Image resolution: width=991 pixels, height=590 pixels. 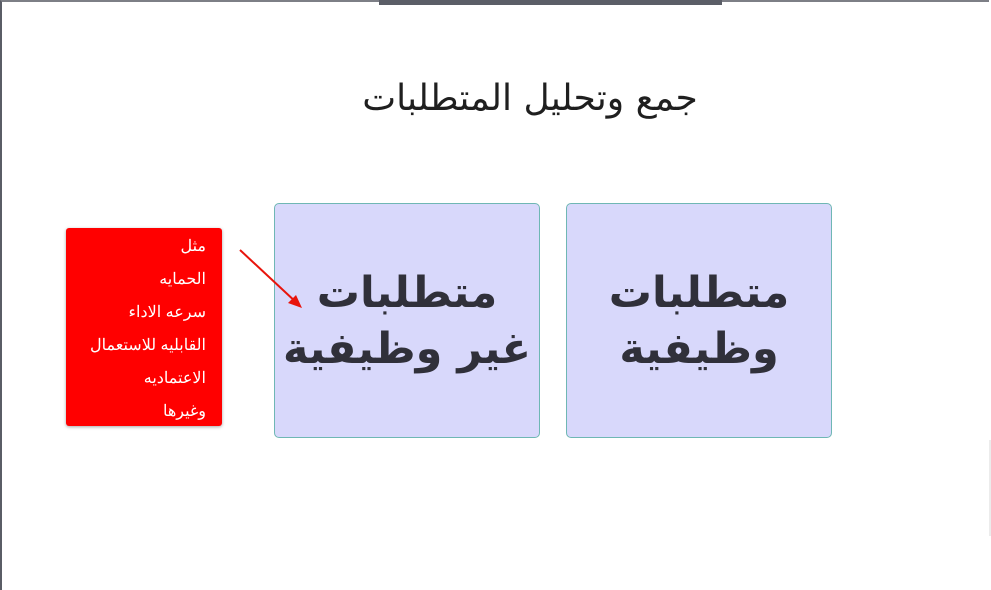 What do you see at coordinates (550, 2) in the screenshot?
I see `top-scroll-tab` at bounding box center [550, 2].